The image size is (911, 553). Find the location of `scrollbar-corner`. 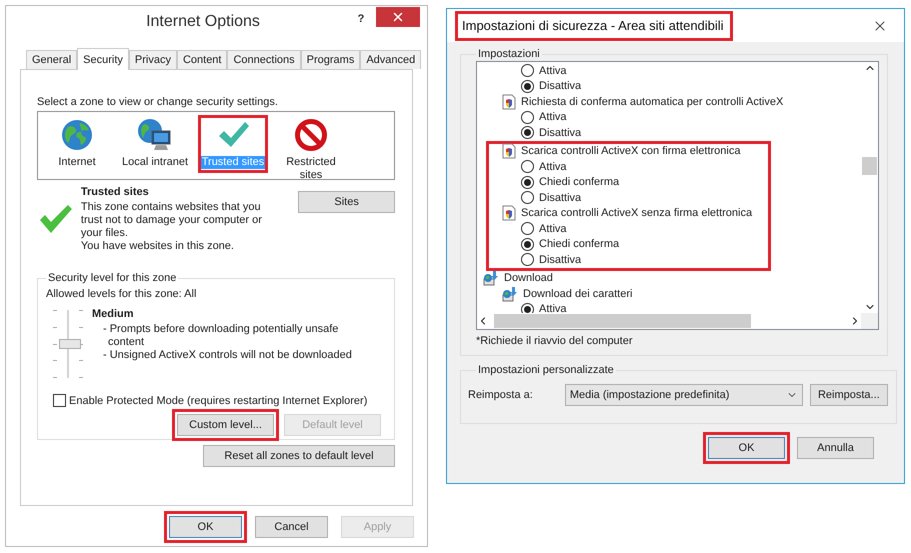

scrollbar-corner is located at coordinates (869, 321).